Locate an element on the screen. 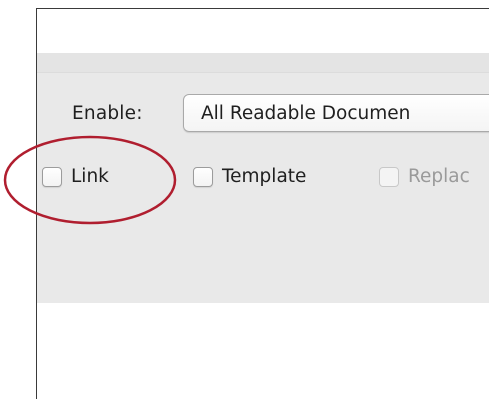 The width and height of the screenshot is (489, 399). replace-checkbox: Replac is located at coordinates (424, 176).